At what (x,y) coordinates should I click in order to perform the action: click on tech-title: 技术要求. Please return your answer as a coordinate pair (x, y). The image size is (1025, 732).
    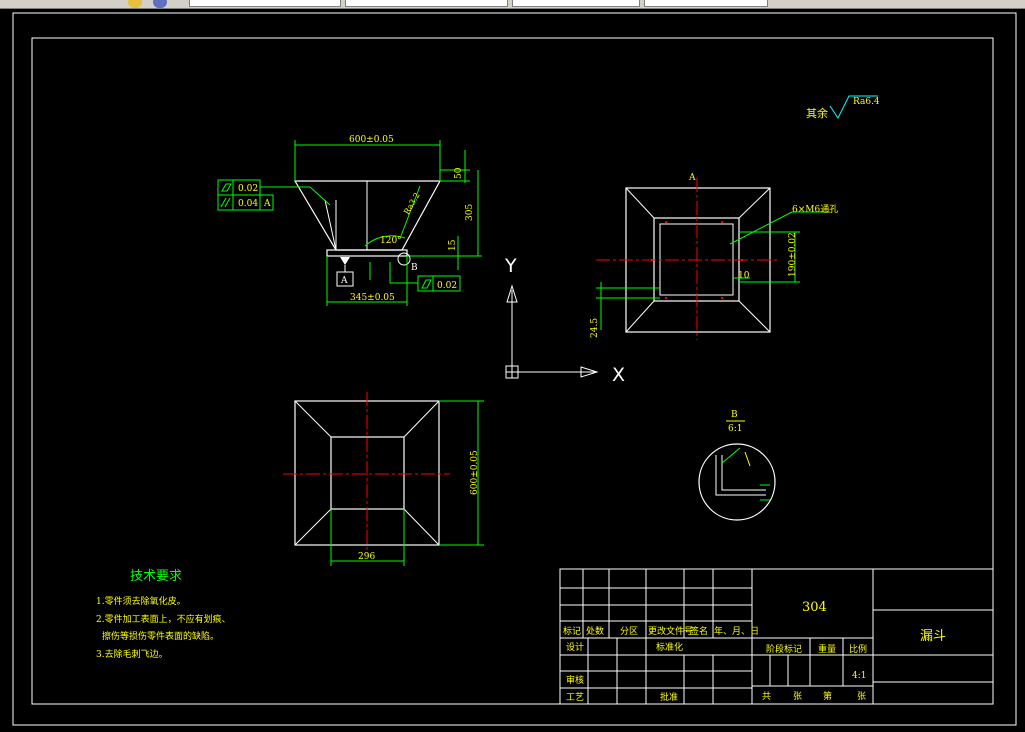
    Looking at the image, I should click on (156, 576).